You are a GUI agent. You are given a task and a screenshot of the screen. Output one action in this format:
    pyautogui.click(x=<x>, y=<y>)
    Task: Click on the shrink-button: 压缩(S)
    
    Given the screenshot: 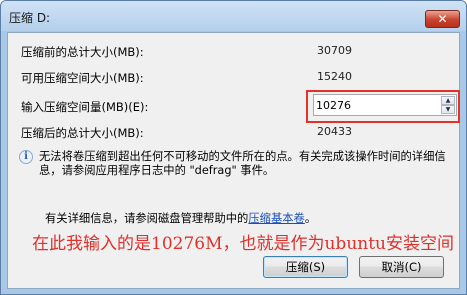 What is the action you would take?
    pyautogui.click(x=305, y=267)
    